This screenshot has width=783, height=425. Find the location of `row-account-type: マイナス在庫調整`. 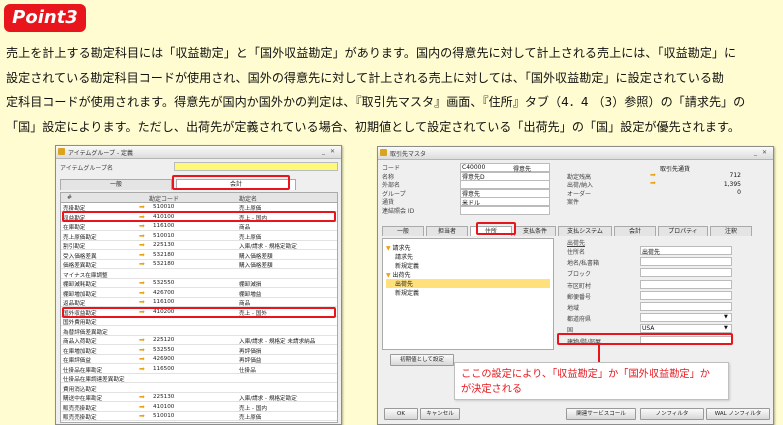

row-account-type: マイナス在庫調整 is located at coordinates (85, 275).